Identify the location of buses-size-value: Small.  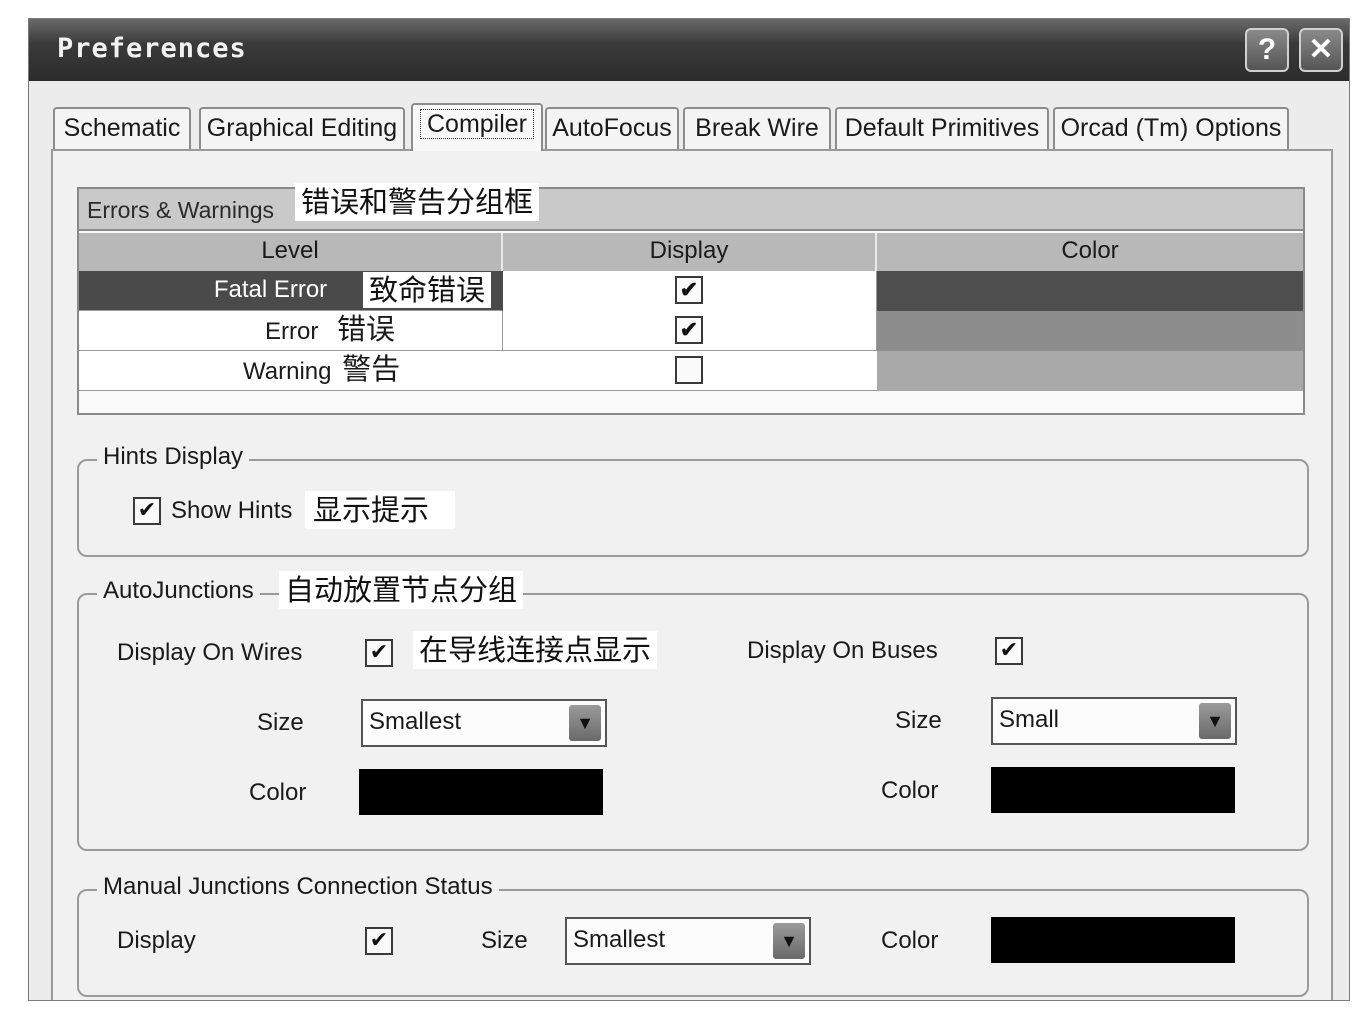
(1029, 719).